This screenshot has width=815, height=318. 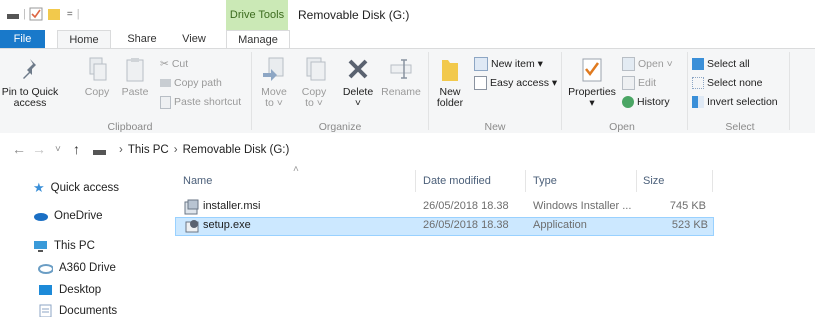 I want to click on select-none-label: Select none, so click(x=735, y=83).